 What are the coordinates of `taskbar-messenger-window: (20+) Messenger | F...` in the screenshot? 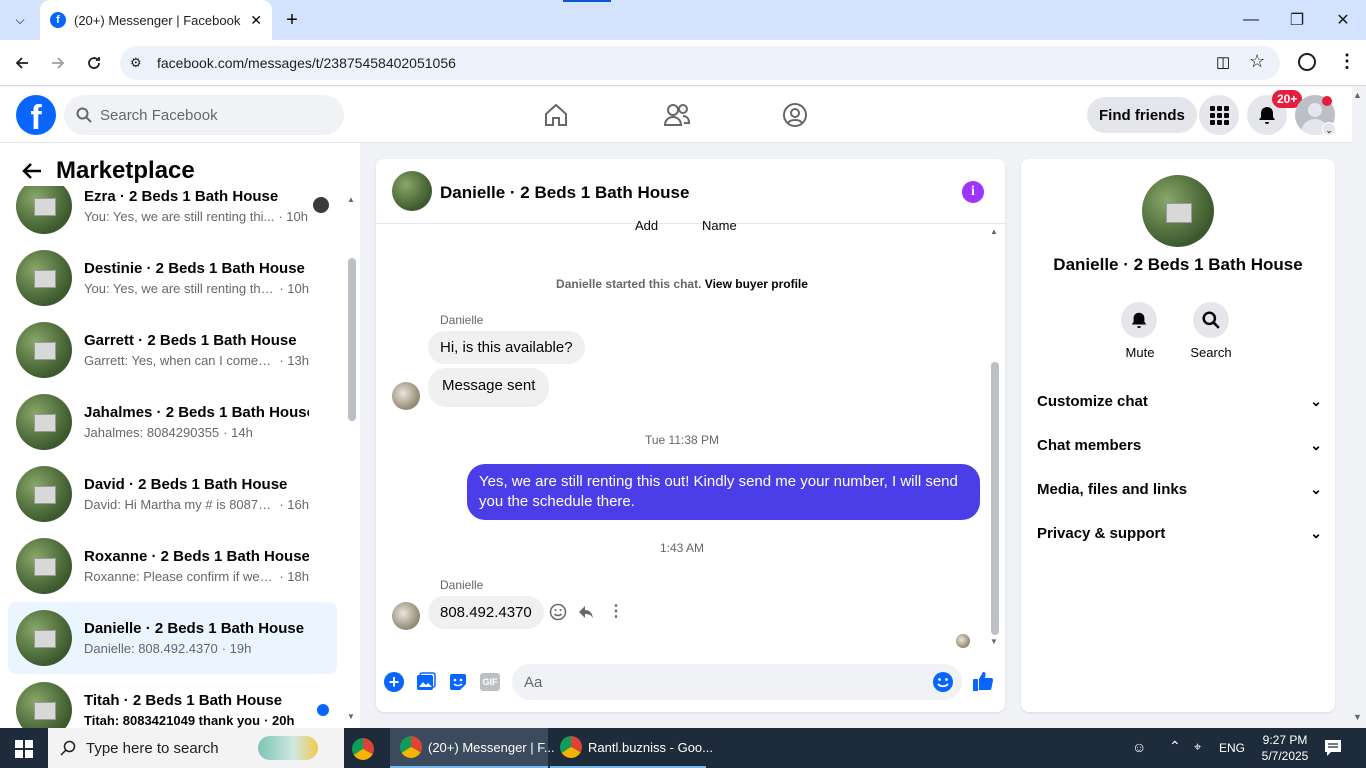 It's located at (472, 748).